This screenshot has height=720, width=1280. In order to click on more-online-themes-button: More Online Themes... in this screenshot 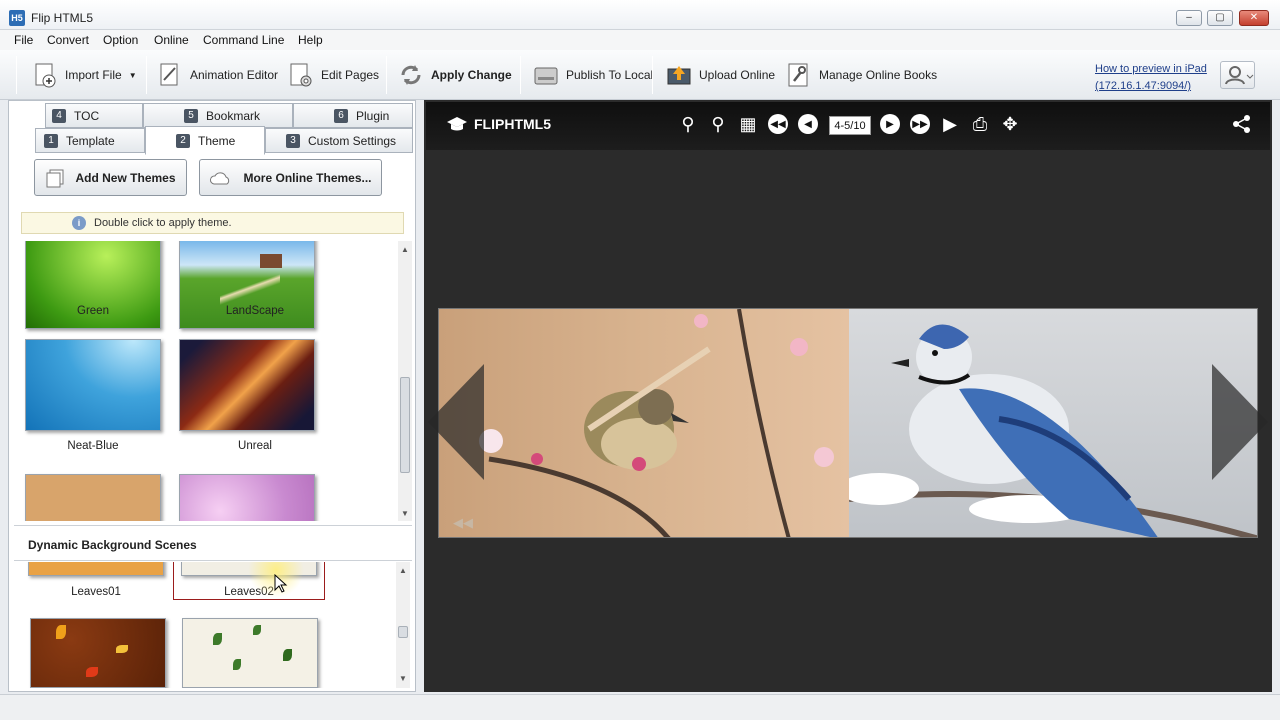, I will do `click(290, 177)`.